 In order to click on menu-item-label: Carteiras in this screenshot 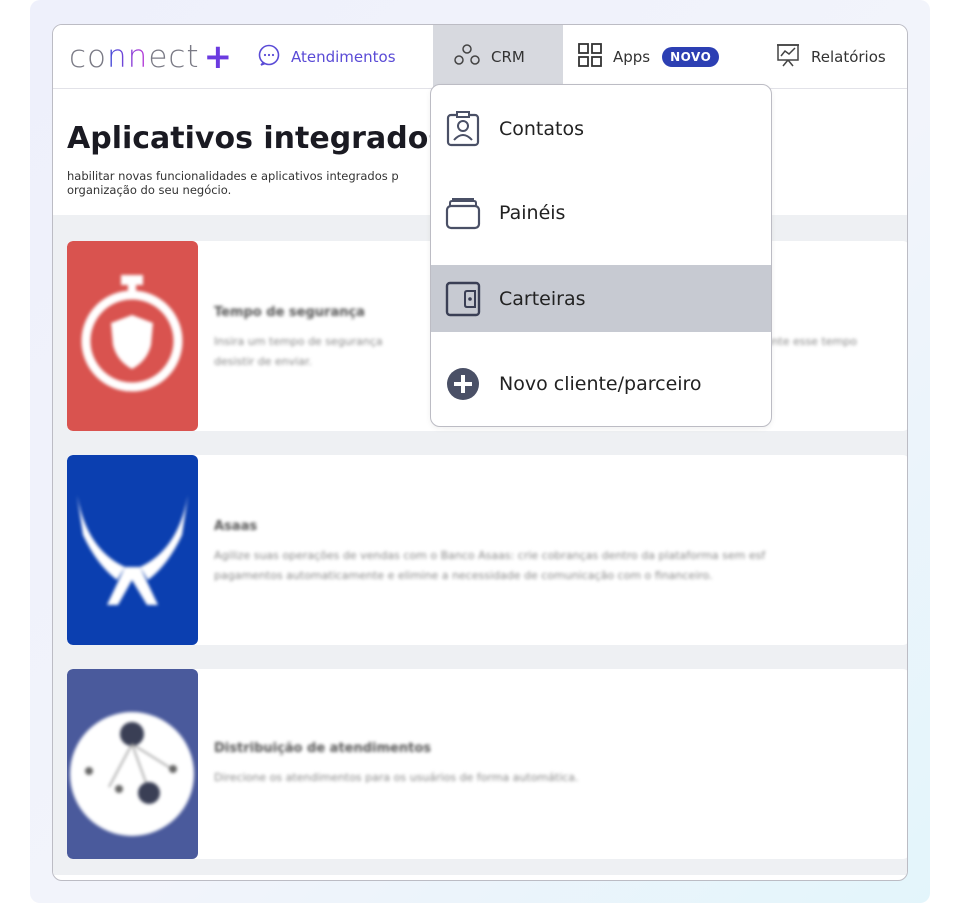, I will do `click(542, 298)`.